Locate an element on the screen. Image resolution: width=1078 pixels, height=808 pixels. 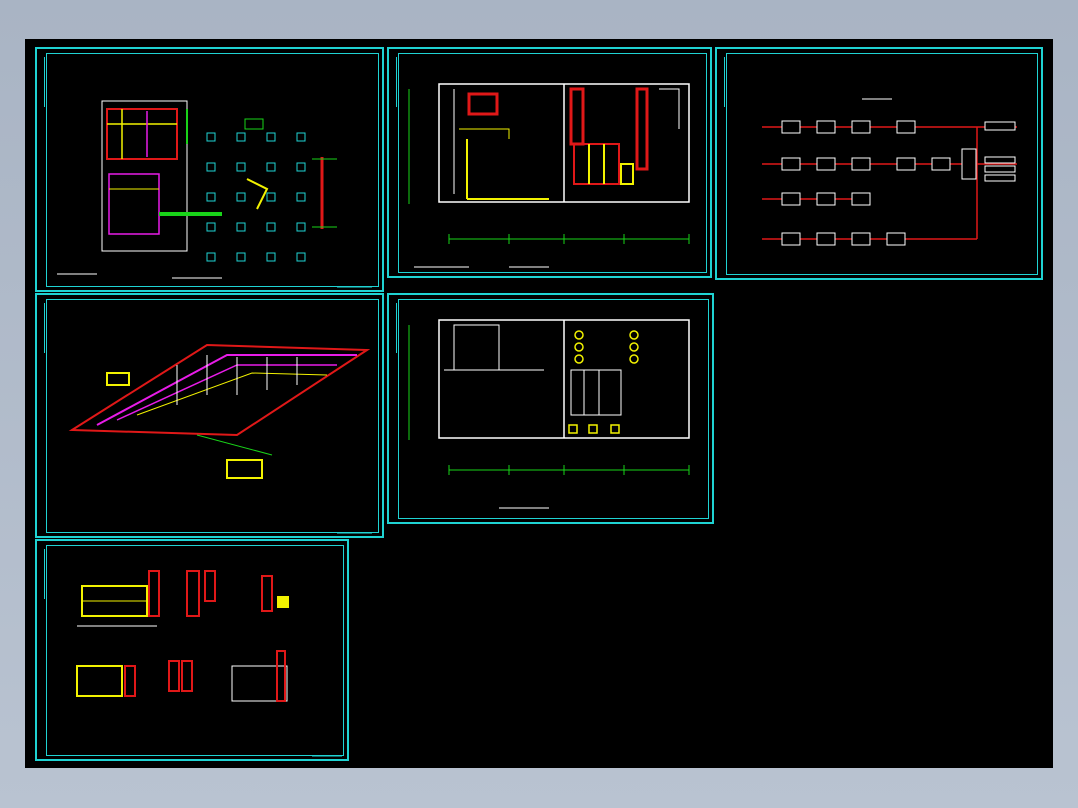
isometric-piping-drawing is located at coordinates (220, 438).